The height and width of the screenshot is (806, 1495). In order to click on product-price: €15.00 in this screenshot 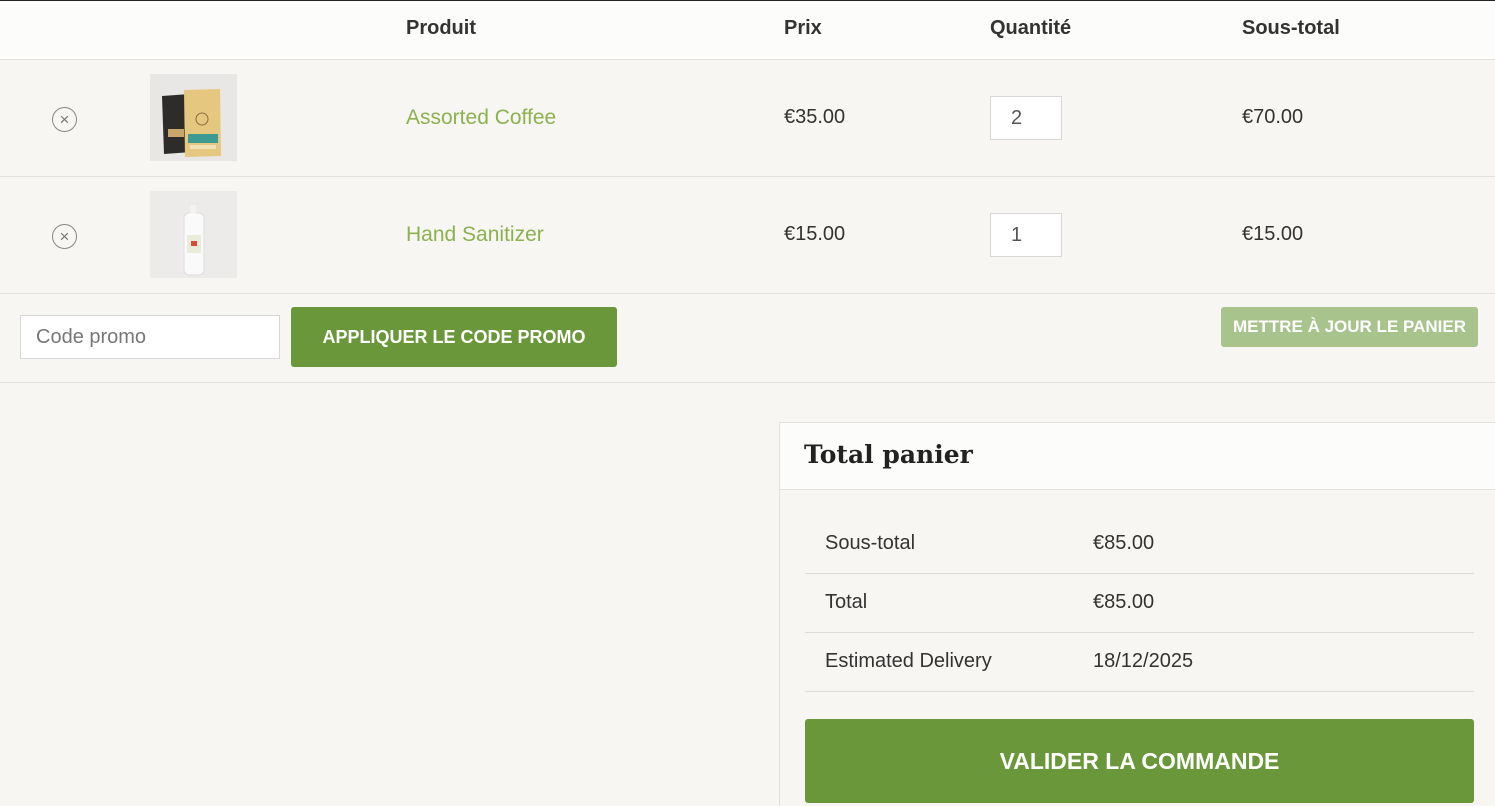, I will do `click(815, 234)`.